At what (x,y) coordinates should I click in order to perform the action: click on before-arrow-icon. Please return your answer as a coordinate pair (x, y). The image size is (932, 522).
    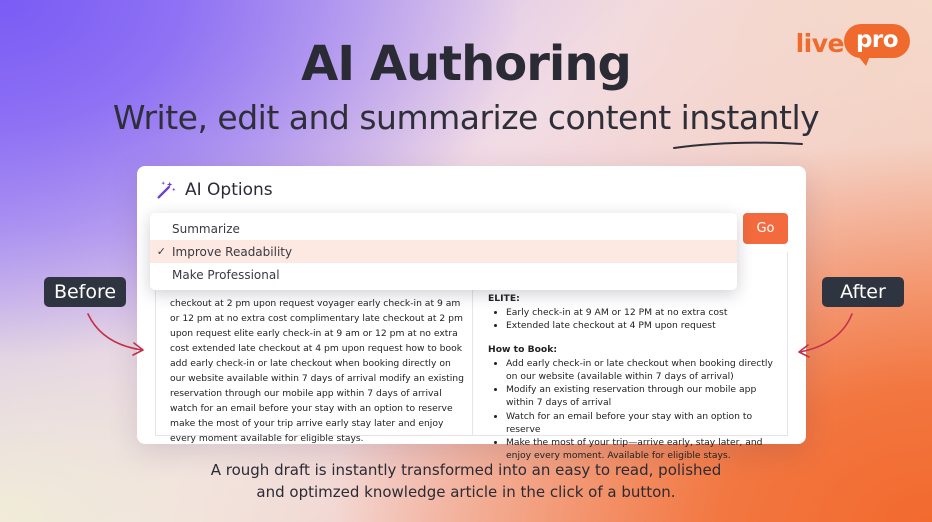
    Looking at the image, I should click on (115, 334).